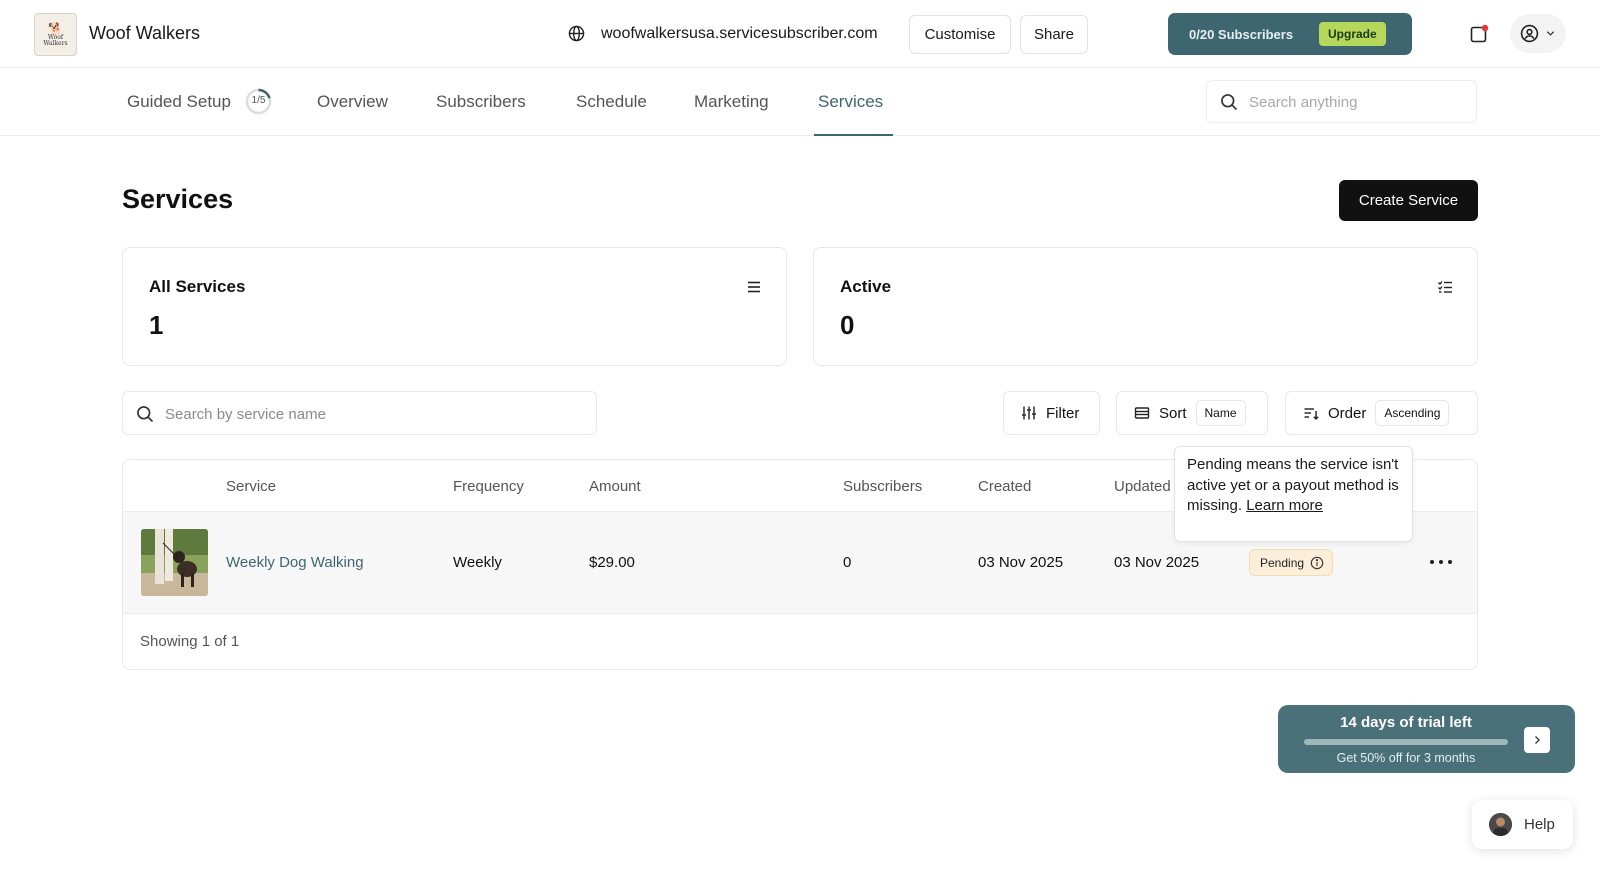 The width and height of the screenshot is (1600, 874). Describe the element at coordinates (1173, 413) in the screenshot. I see `sort-label: Sort` at that location.